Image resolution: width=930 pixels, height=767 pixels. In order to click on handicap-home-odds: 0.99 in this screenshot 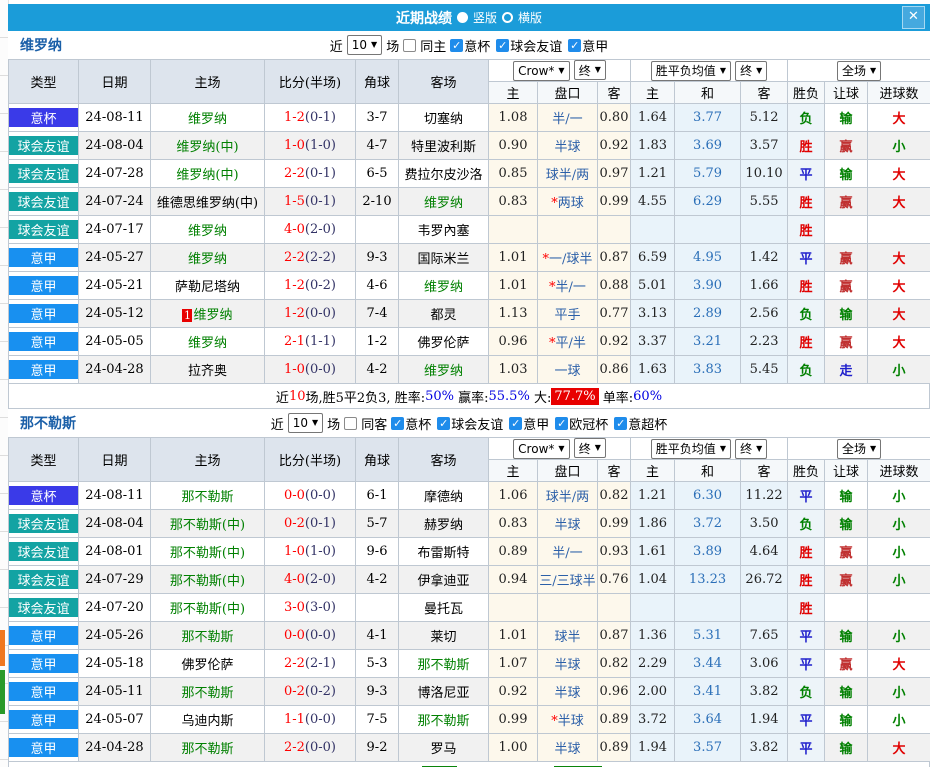, I will do `click(513, 719)`.